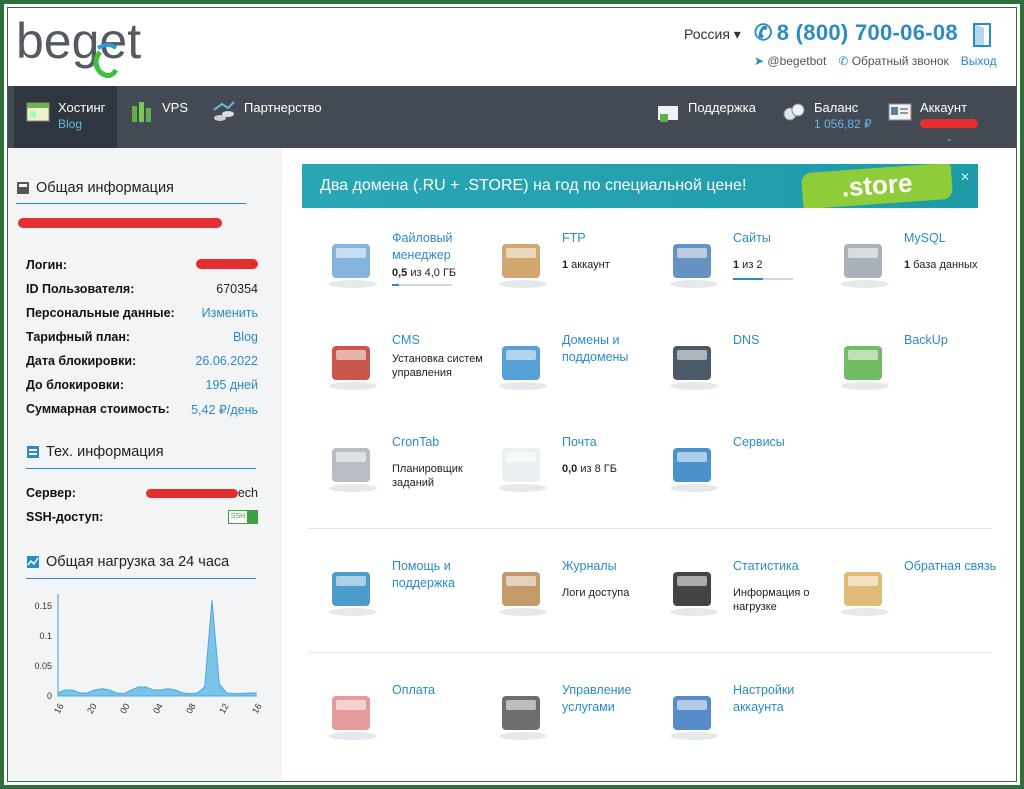 The height and width of the screenshot is (789, 1024). Describe the element at coordinates (759, 61) in the screenshot. I see `telegram-icon: ➤` at that location.